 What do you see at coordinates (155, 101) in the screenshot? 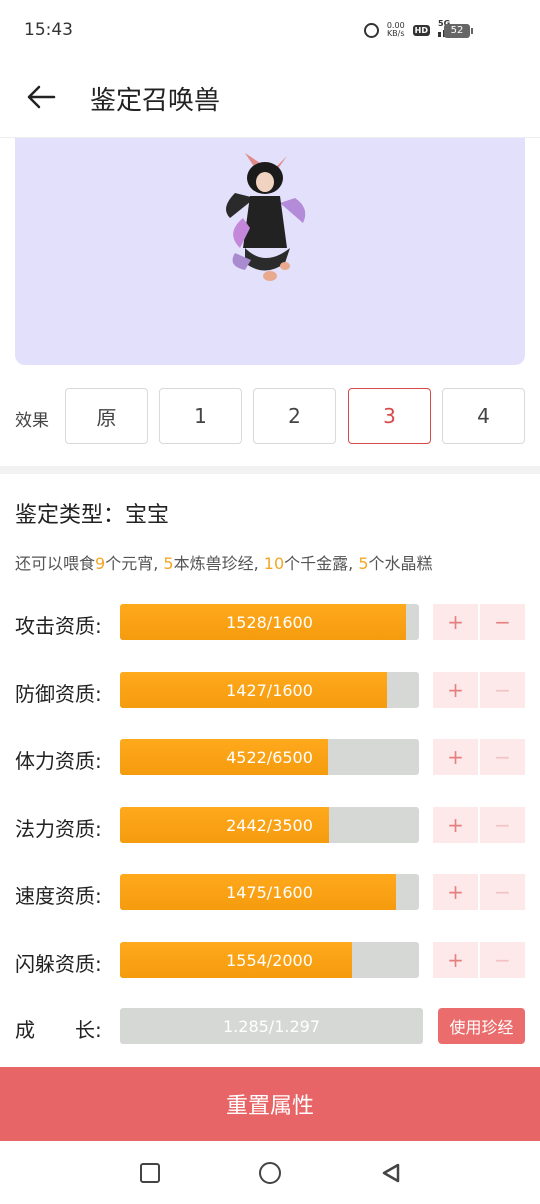
I see `page-title: 鉴定召唤兽` at bounding box center [155, 101].